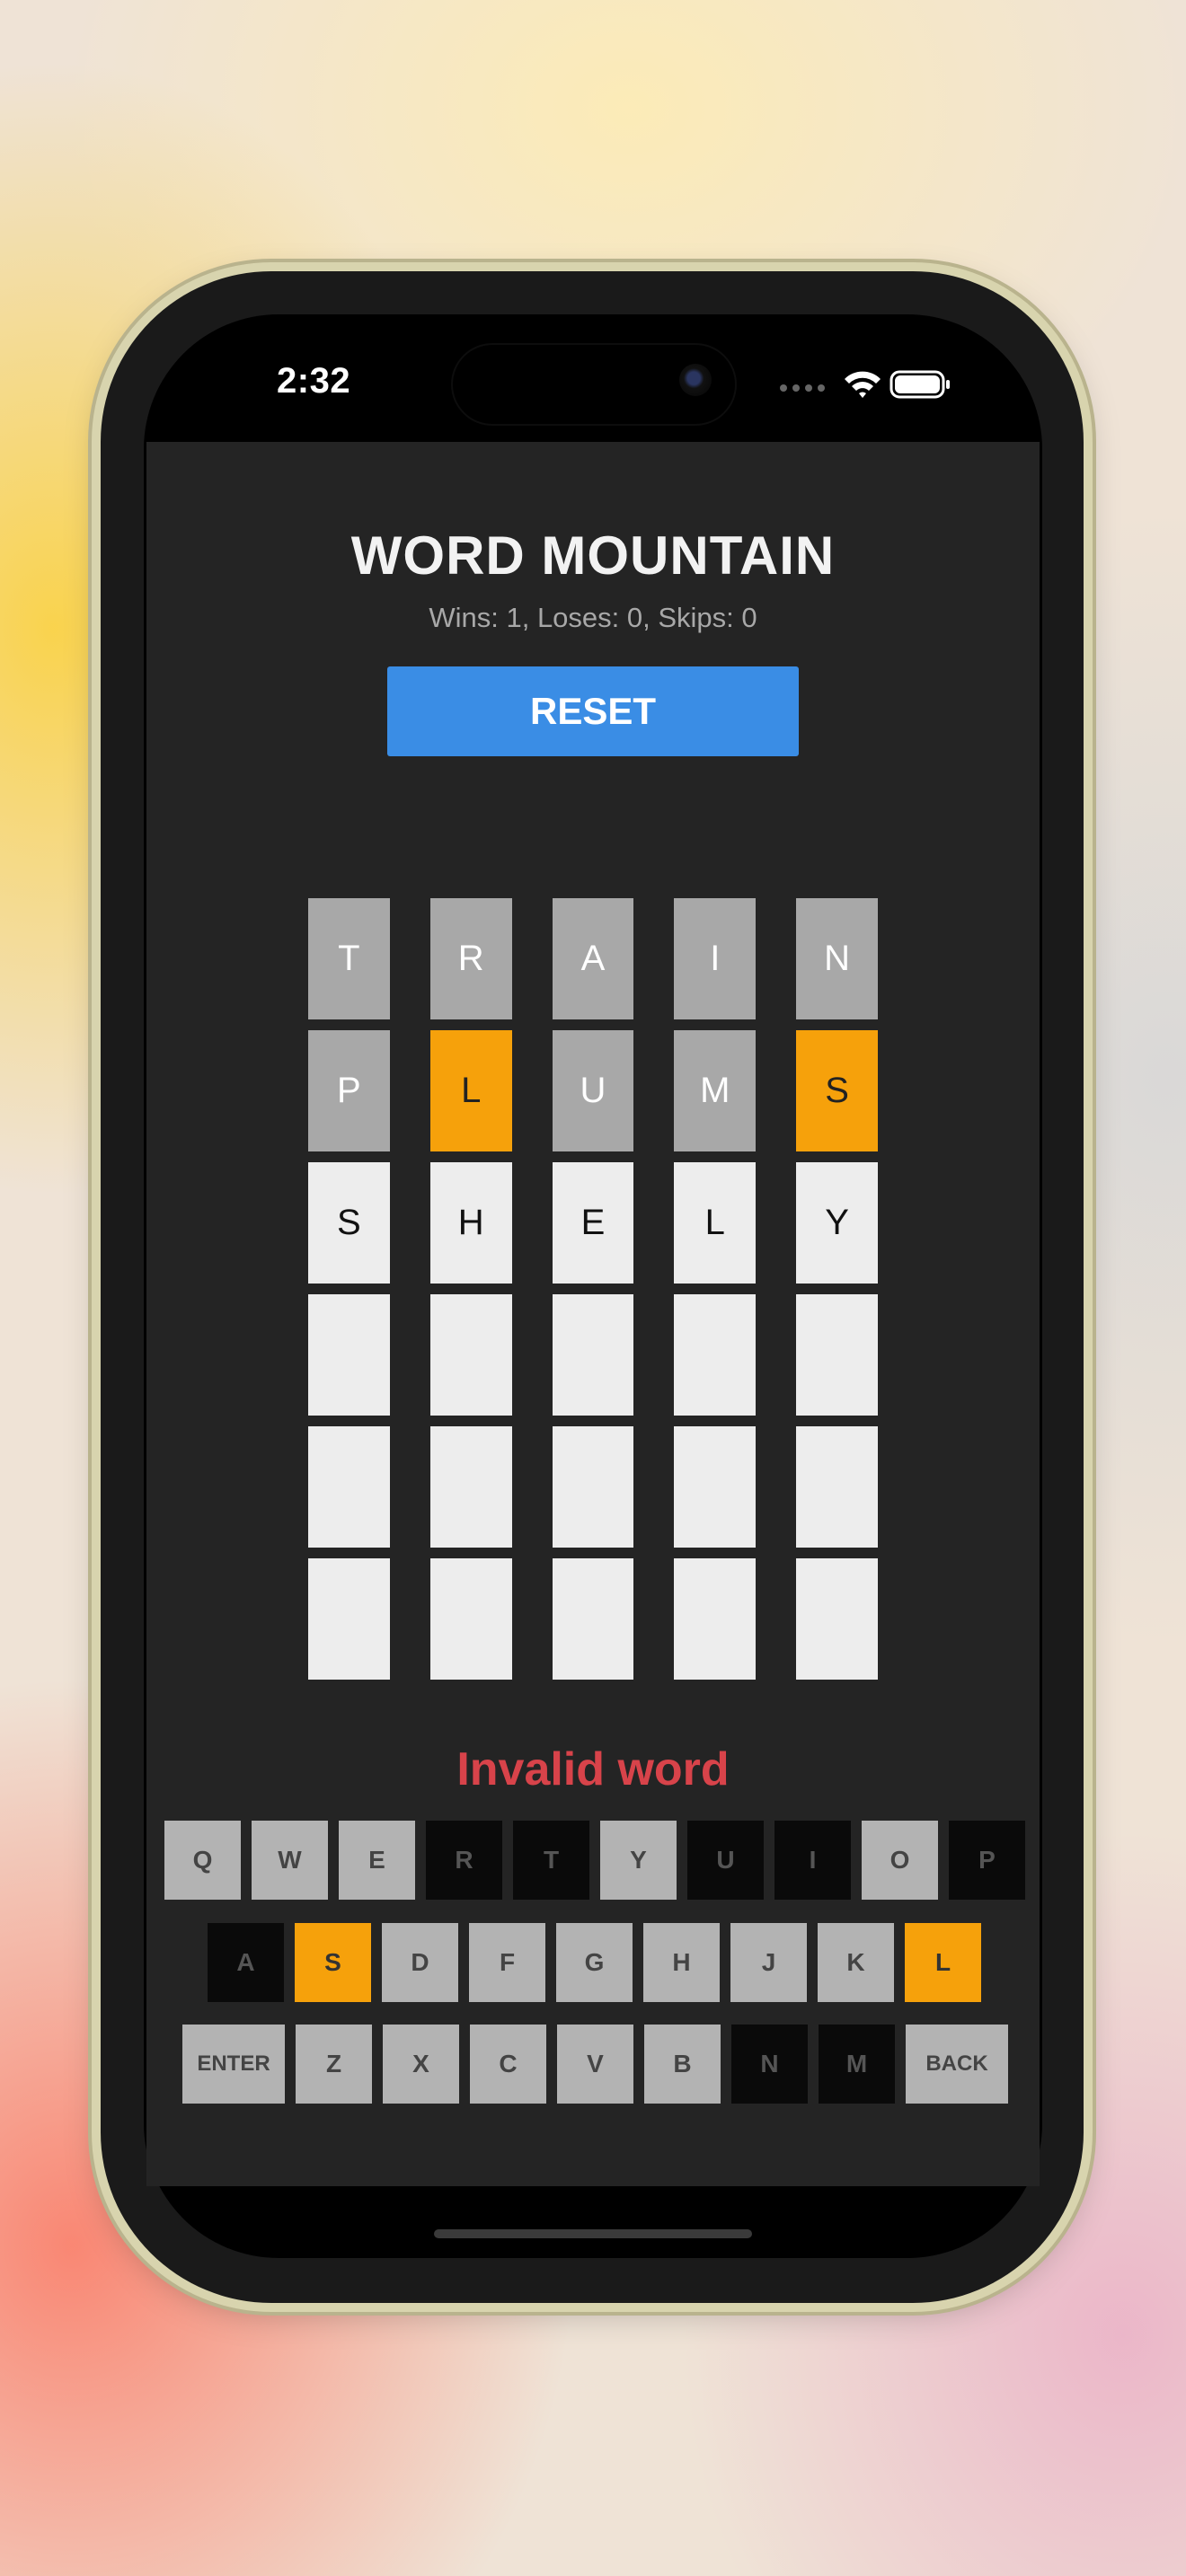 This screenshot has width=1186, height=2576. Describe the element at coordinates (94, 1101) in the screenshot. I see `volume-down-button` at that location.